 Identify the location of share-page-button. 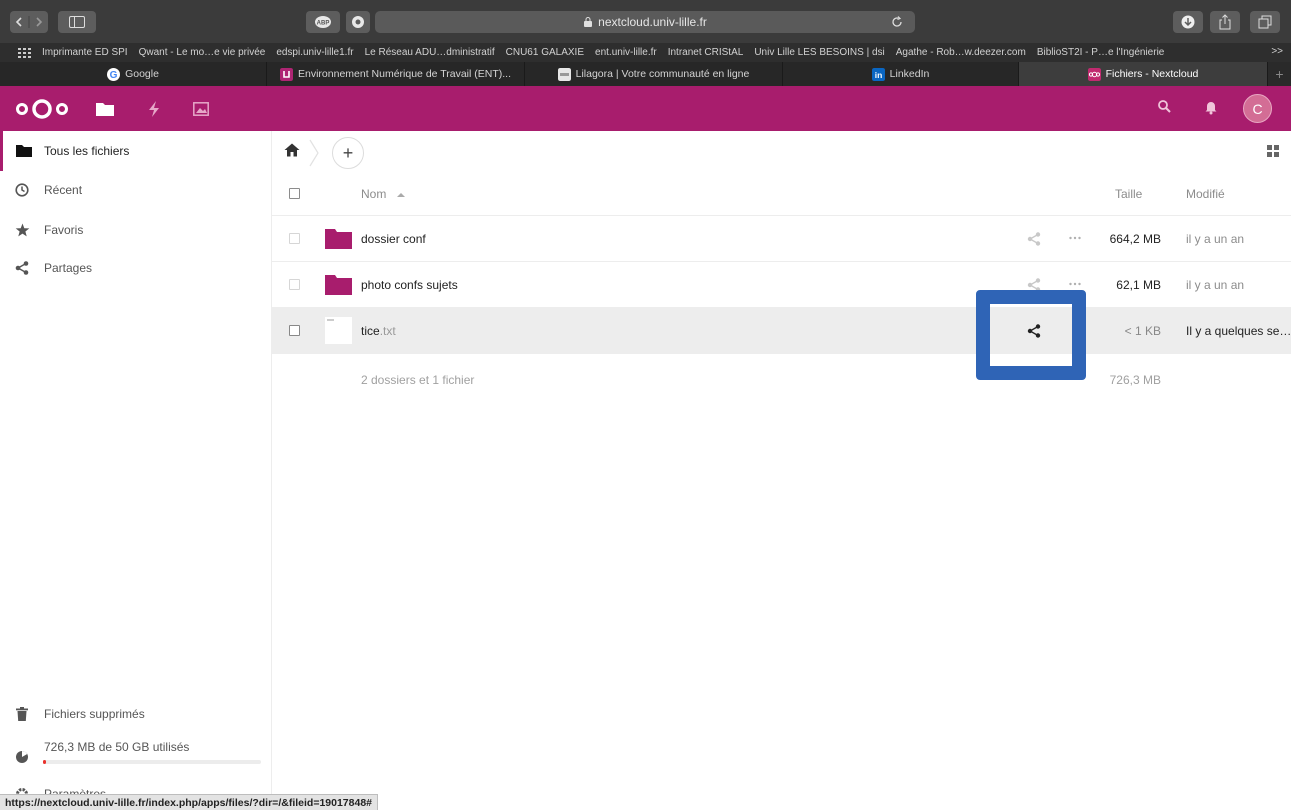
(1225, 22).